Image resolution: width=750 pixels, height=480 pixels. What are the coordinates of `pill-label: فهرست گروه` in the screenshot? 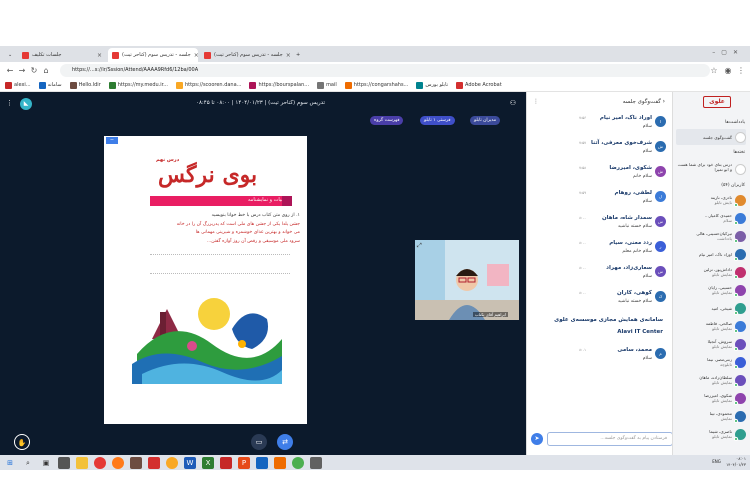 It's located at (387, 120).